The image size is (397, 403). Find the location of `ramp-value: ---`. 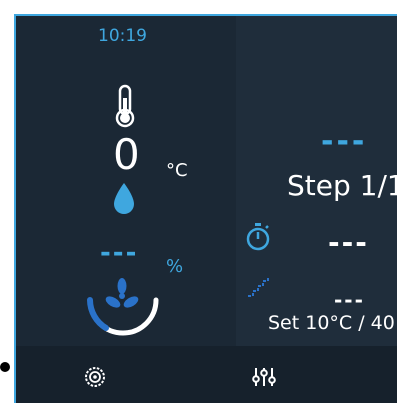

ramp-value: --- is located at coordinates (349, 300).